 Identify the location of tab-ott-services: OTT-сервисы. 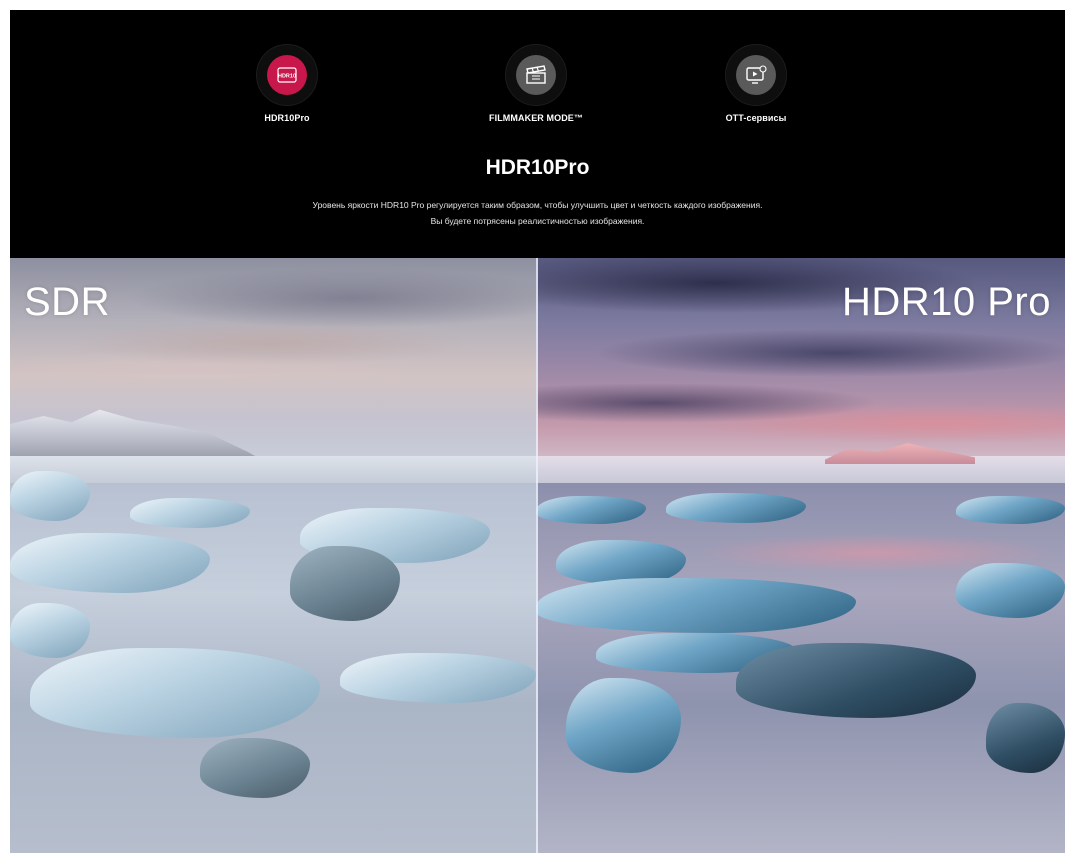
(756, 83).